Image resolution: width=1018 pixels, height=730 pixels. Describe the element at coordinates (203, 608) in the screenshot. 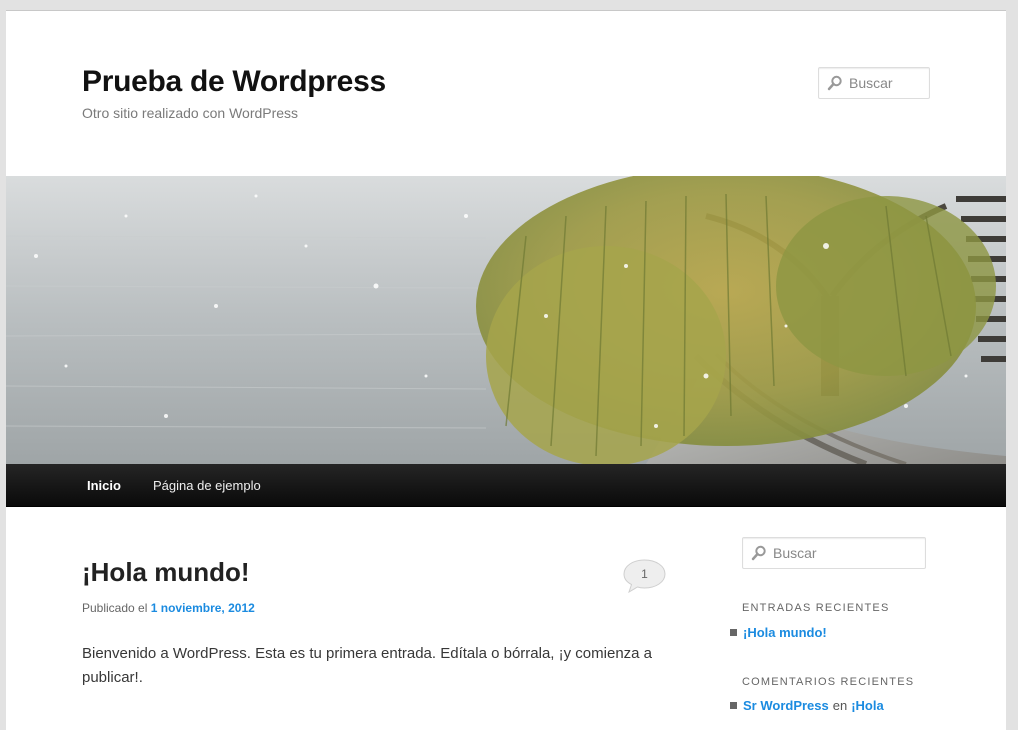

I see `post-date-link: 1 noviembre, 2012` at that location.